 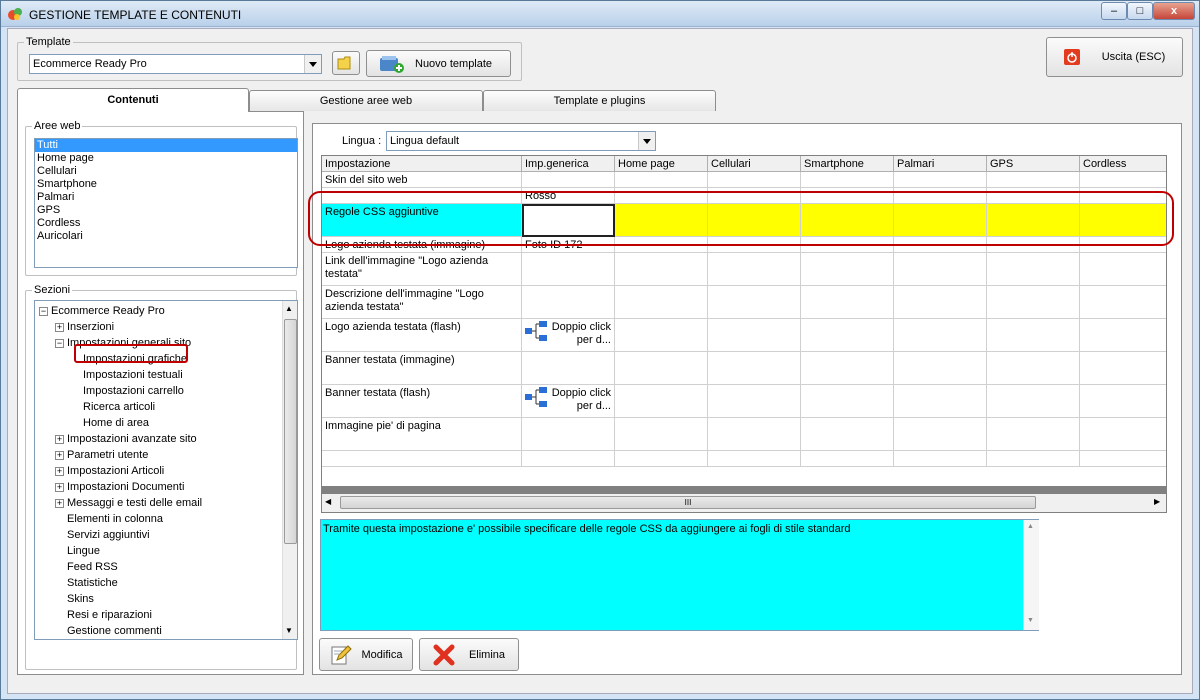 What do you see at coordinates (599, 100) in the screenshot?
I see `tab-template-plugins: Template e plugins` at bounding box center [599, 100].